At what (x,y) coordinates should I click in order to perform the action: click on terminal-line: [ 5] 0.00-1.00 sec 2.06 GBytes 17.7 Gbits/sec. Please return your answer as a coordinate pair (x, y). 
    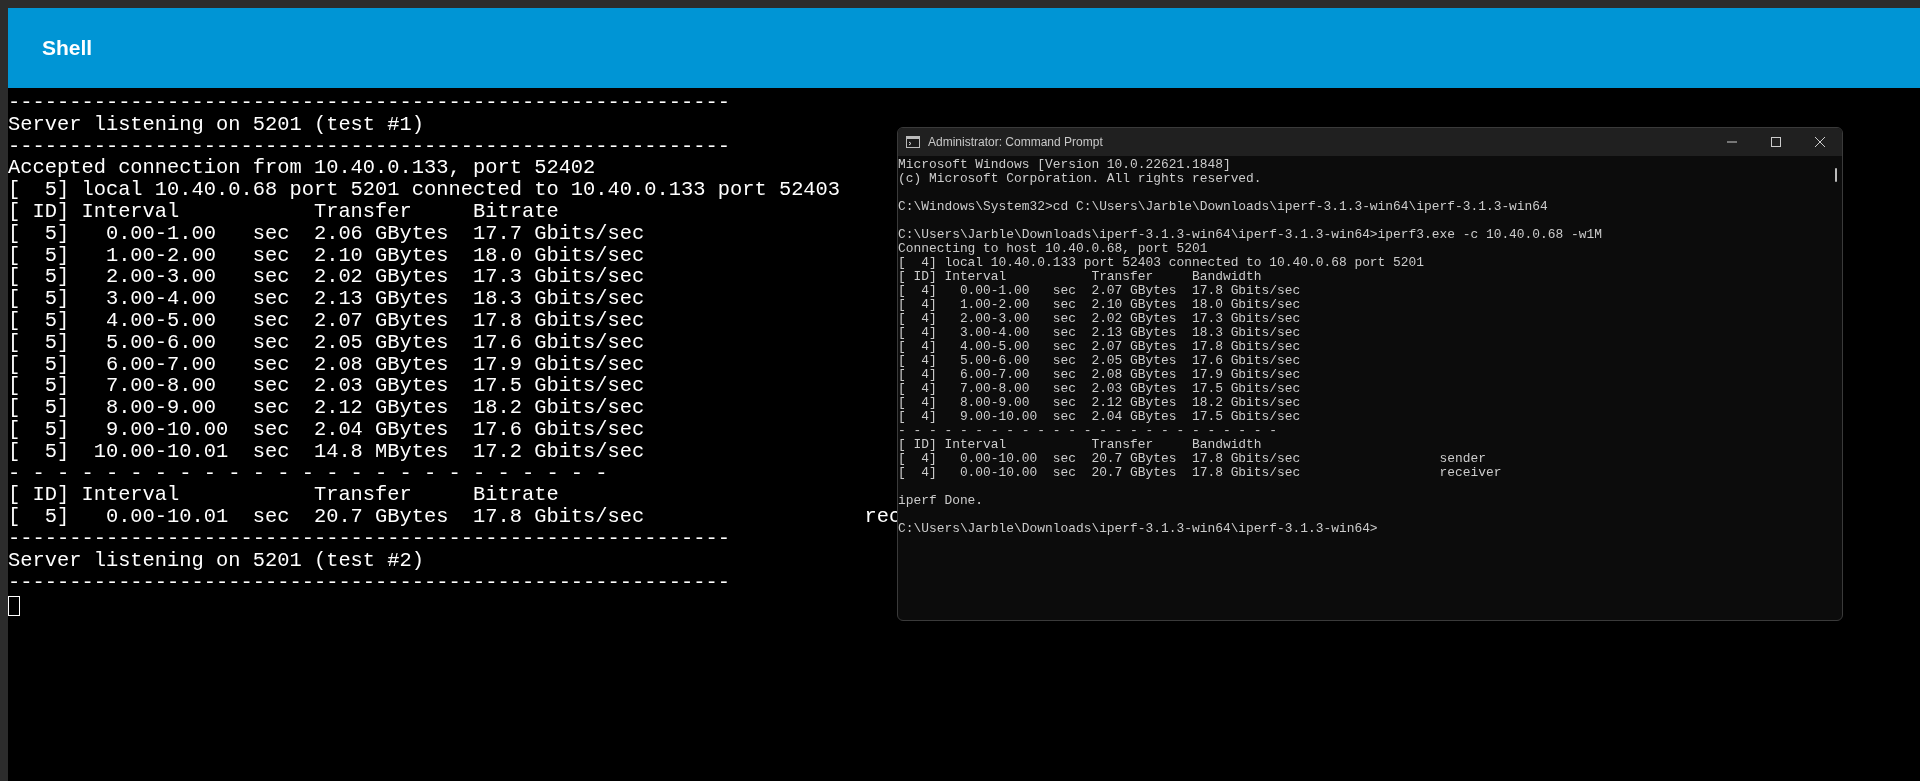
    Looking at the image, I should click on (326, 233).